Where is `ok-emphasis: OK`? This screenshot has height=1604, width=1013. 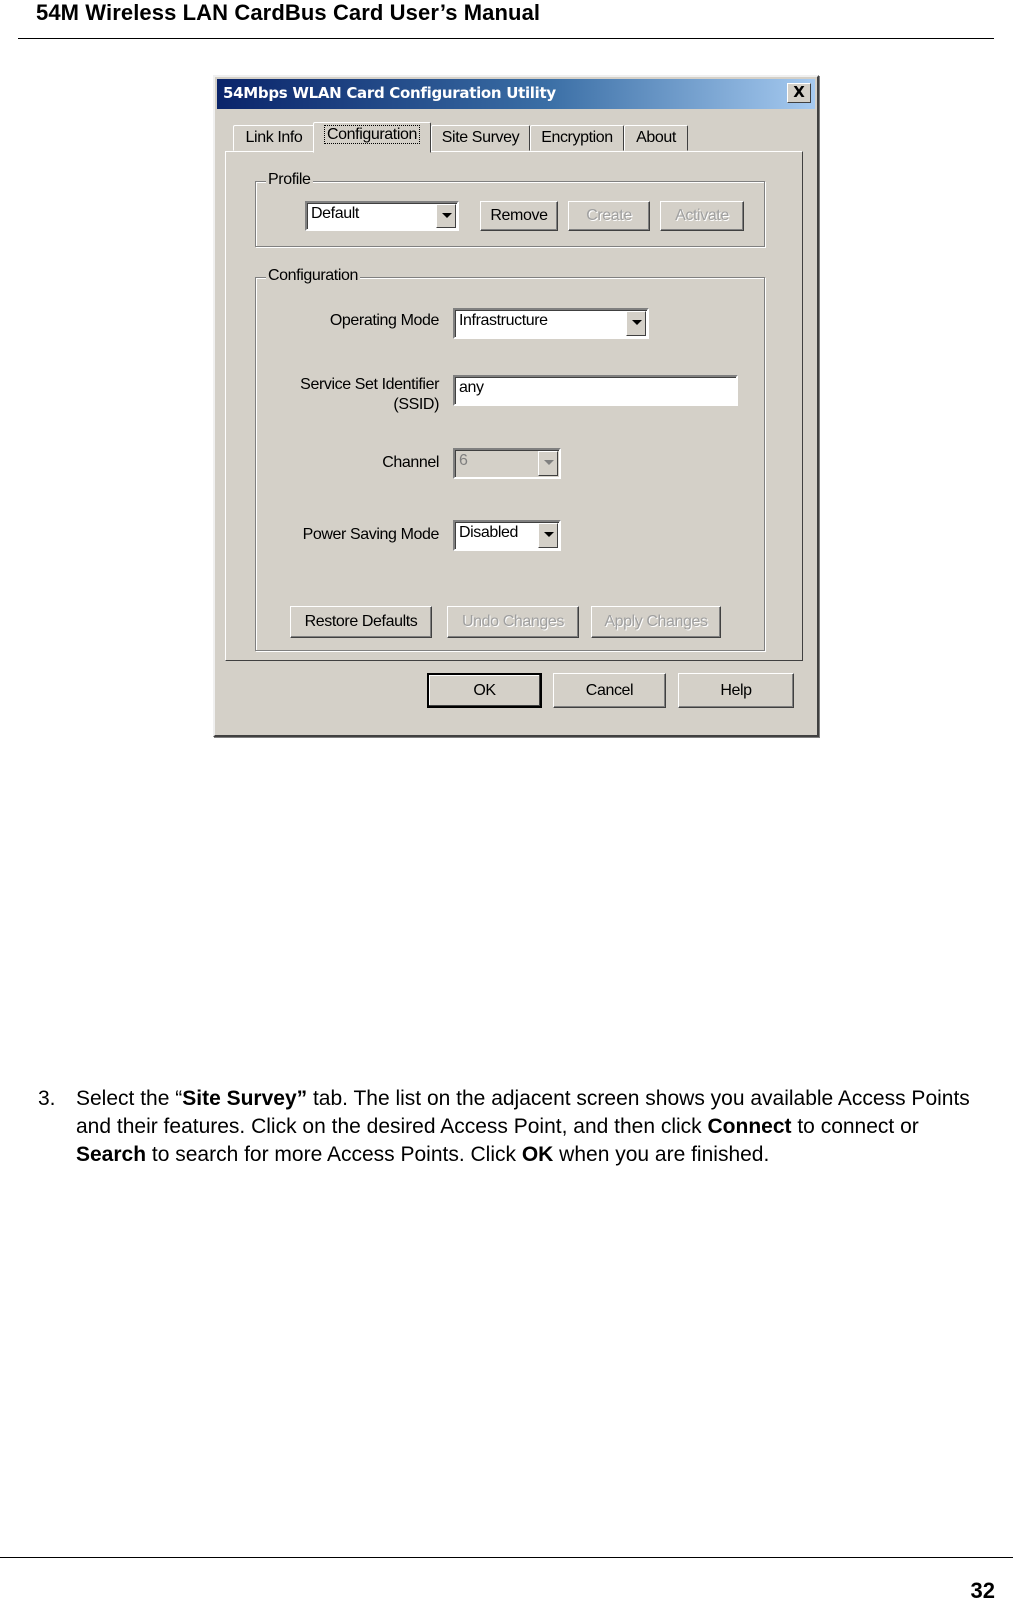 ok-emphasis: OK is located at coordinates (537, 1154).